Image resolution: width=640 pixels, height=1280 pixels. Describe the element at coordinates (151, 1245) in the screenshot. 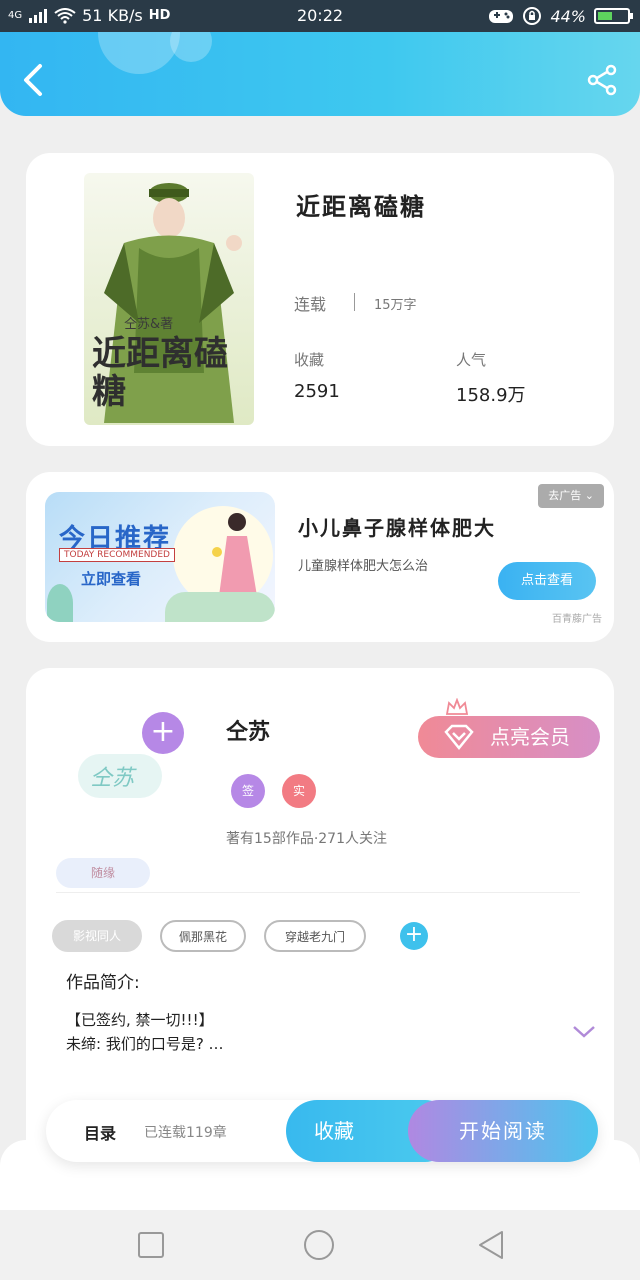

I see `recent-apps-icon` at that location.